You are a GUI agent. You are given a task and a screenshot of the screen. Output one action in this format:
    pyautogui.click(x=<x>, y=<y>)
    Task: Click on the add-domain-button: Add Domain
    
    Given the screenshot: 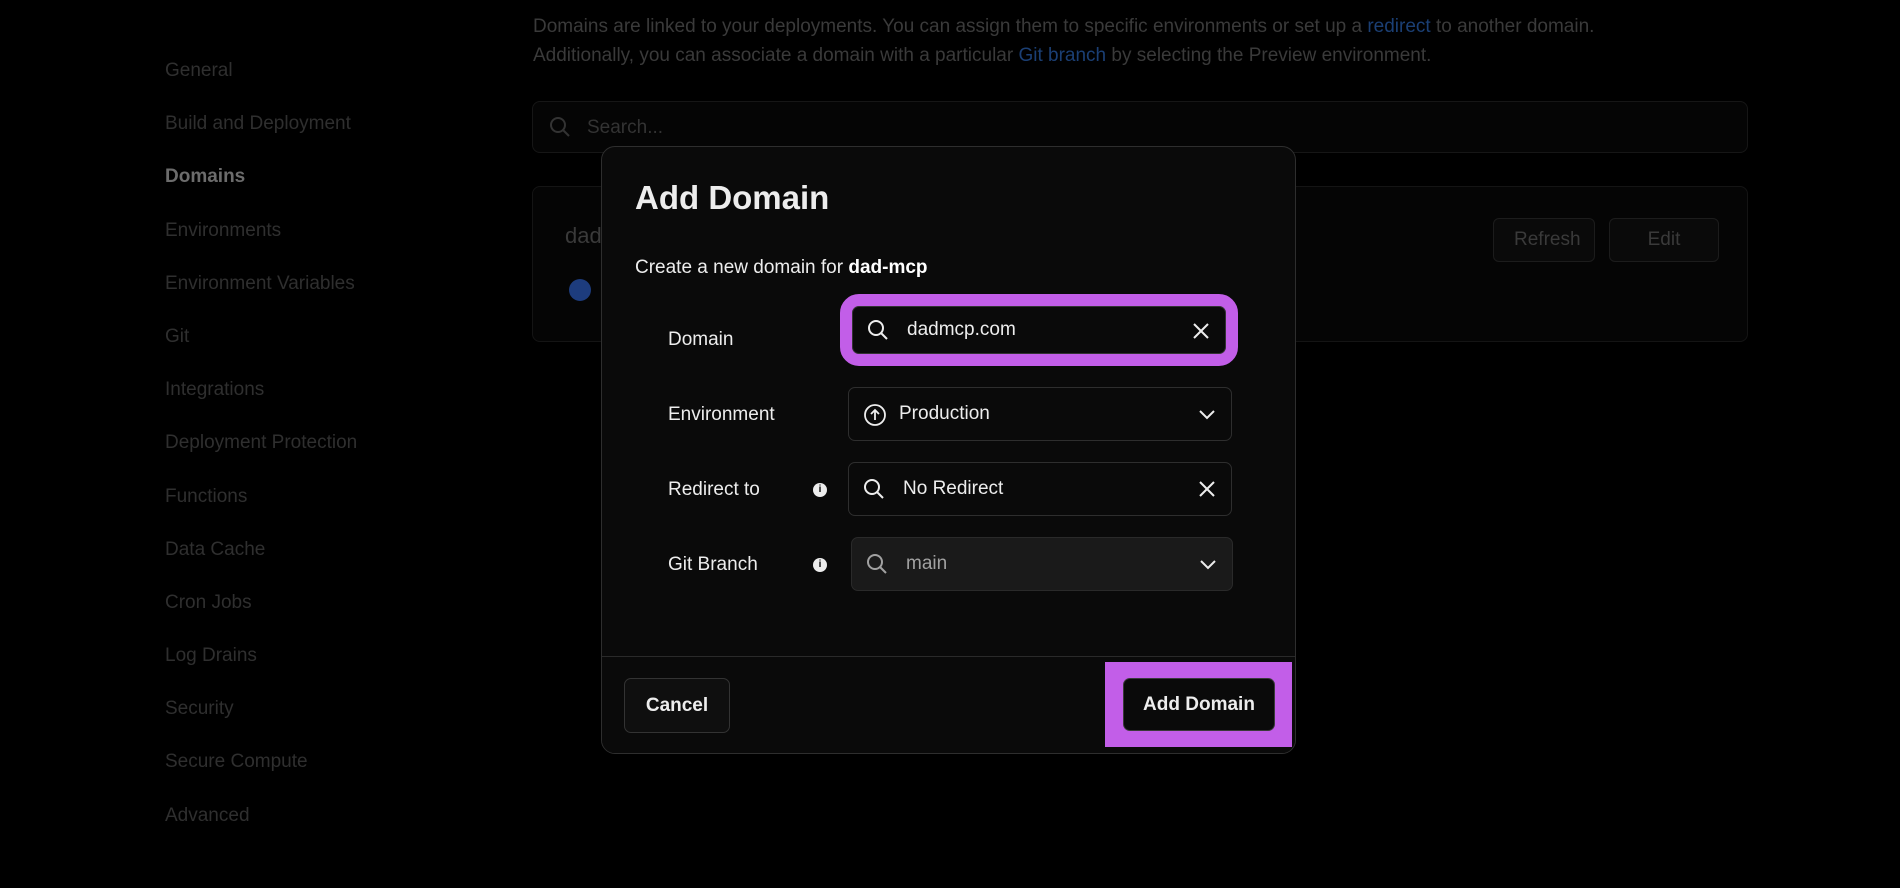 What is the action you would take?
    pyautogui.click(x=1199, y=704)
    